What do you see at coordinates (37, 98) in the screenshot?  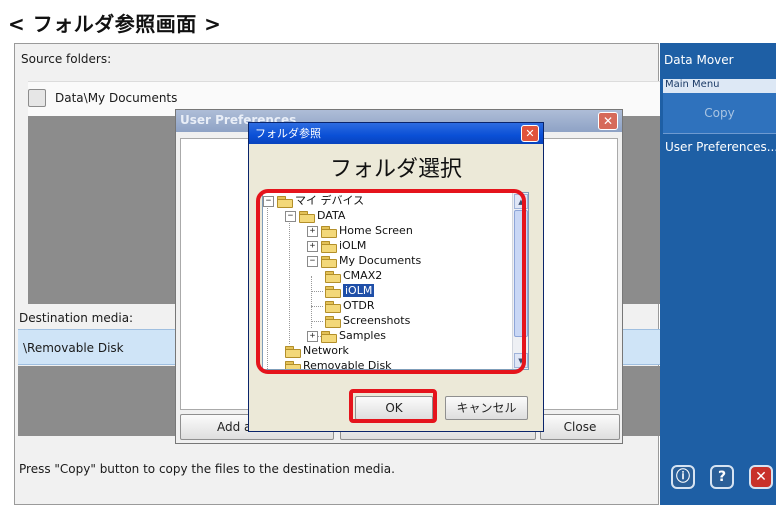 I see `source-folder-checkbox` at bounding box center [37, 98].